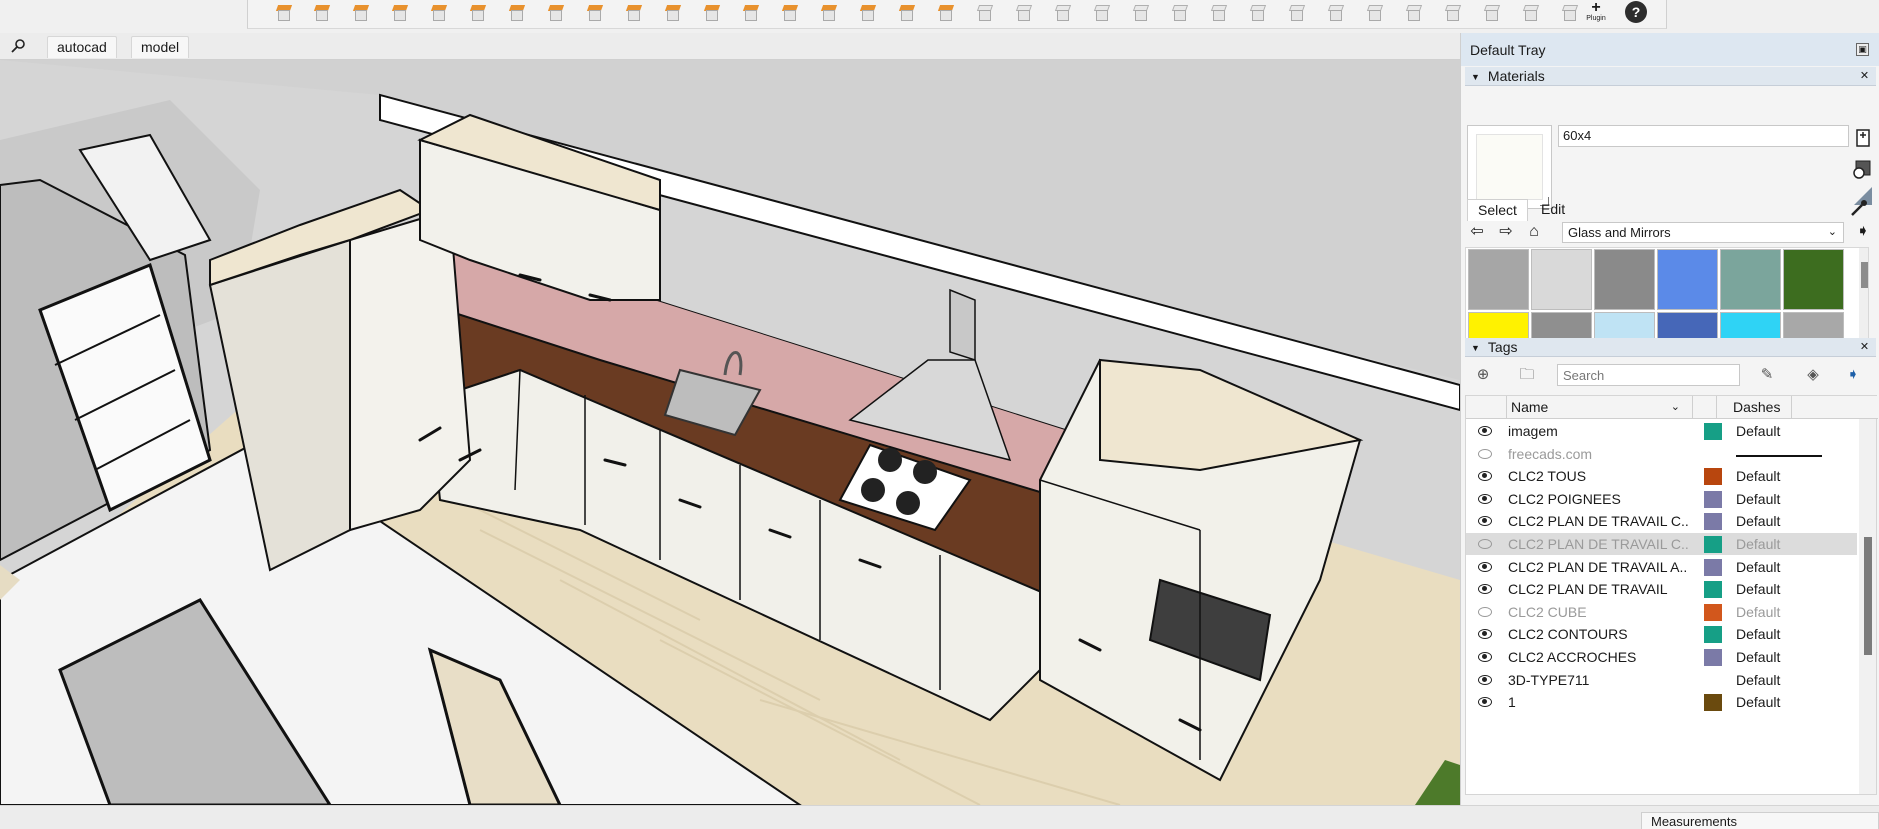 This screenshot has height=829, width=1879. What do you see at coordinates (1859, 208) in the screenshot?
I see `eyedropper-icon` at bounding box center [1859, 208].